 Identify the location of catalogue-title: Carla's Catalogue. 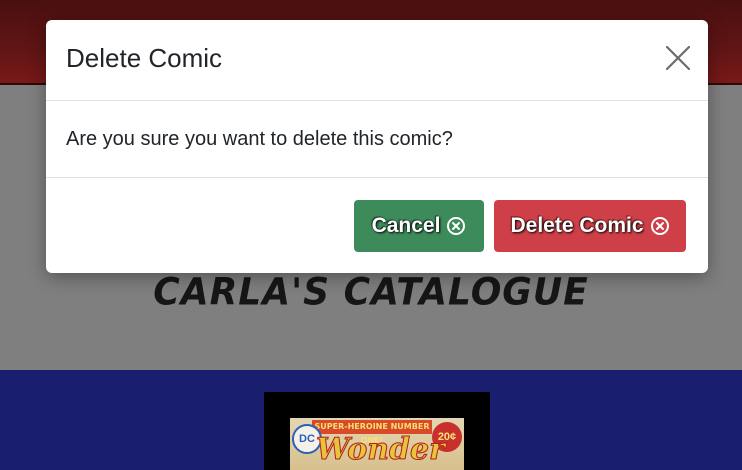
(371, 292).